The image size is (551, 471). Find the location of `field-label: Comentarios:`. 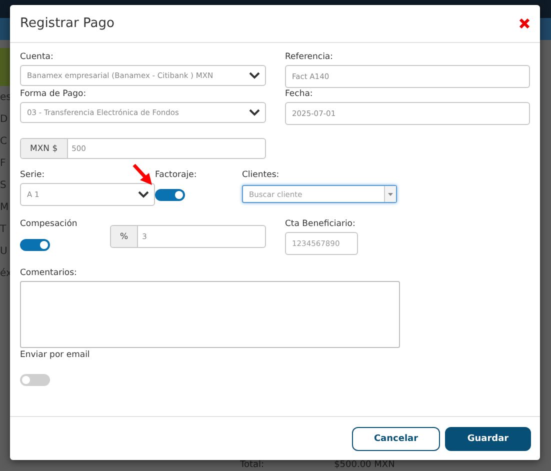

field-label: Comentarios: is located at coordinates (49, 273).